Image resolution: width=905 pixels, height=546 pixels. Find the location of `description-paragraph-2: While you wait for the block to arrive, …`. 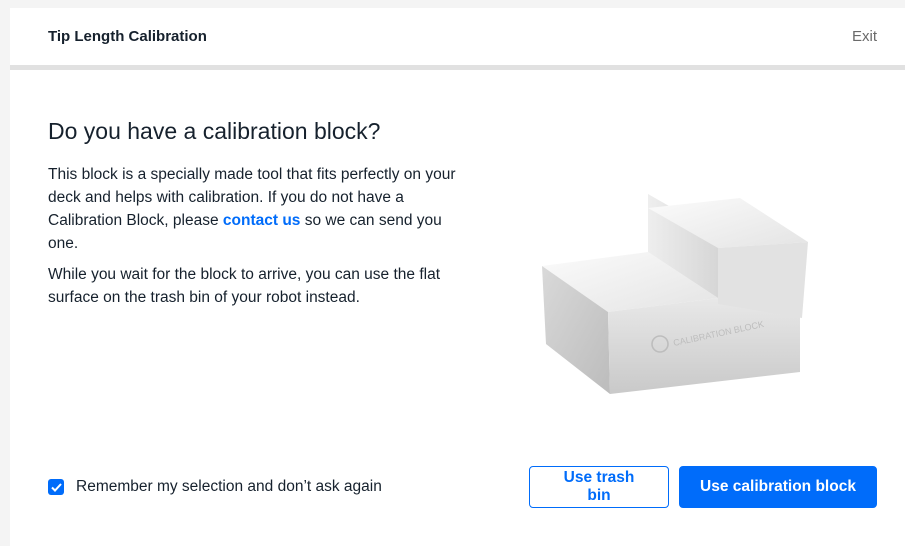

description-paragraph-2: While you wait for the block to arrive, … is located at coordinates (244, 286).